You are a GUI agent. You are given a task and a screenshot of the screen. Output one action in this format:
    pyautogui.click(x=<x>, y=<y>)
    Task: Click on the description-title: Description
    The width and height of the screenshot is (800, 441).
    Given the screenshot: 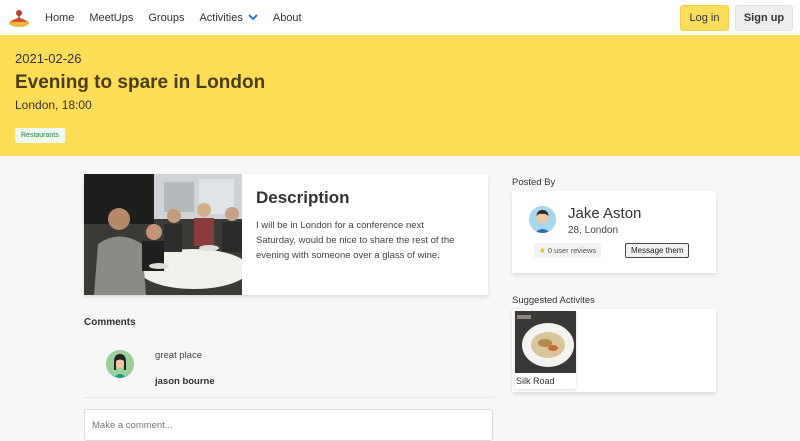 What is the action you would take?
    pyautogui.click(x=303, y=197)
    